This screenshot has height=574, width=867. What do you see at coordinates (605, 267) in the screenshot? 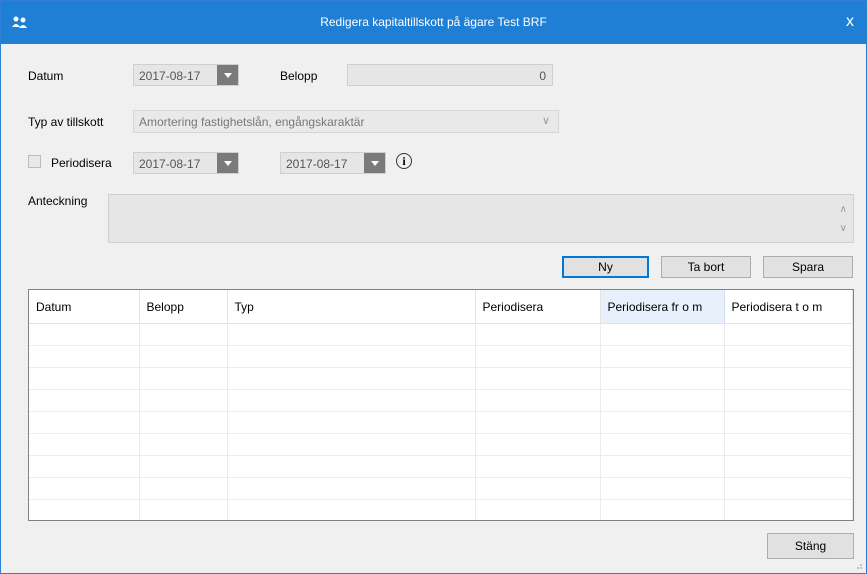
I see `ny-button: Ny` at bounding box center [605, 267].